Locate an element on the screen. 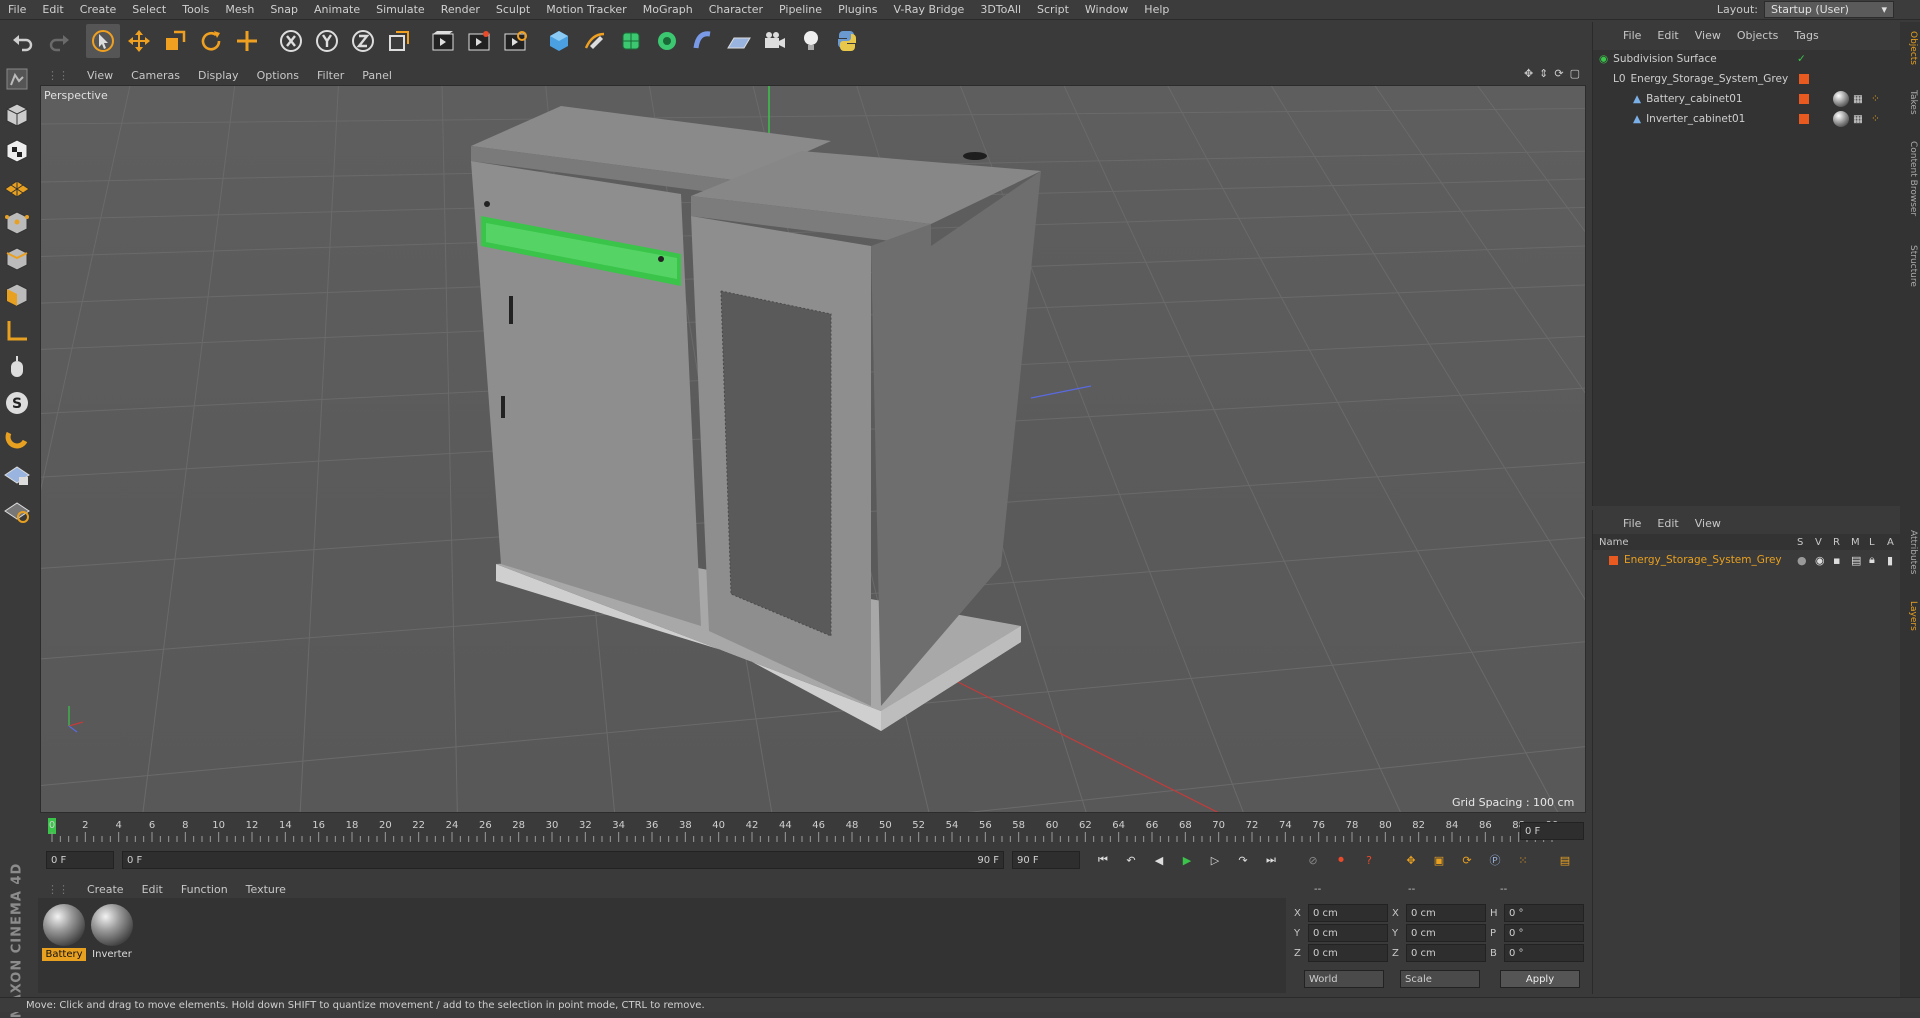 Image resolution: width=1920 pixels, height=1018 pixels. python-icon is located at coordinates (847, 41).